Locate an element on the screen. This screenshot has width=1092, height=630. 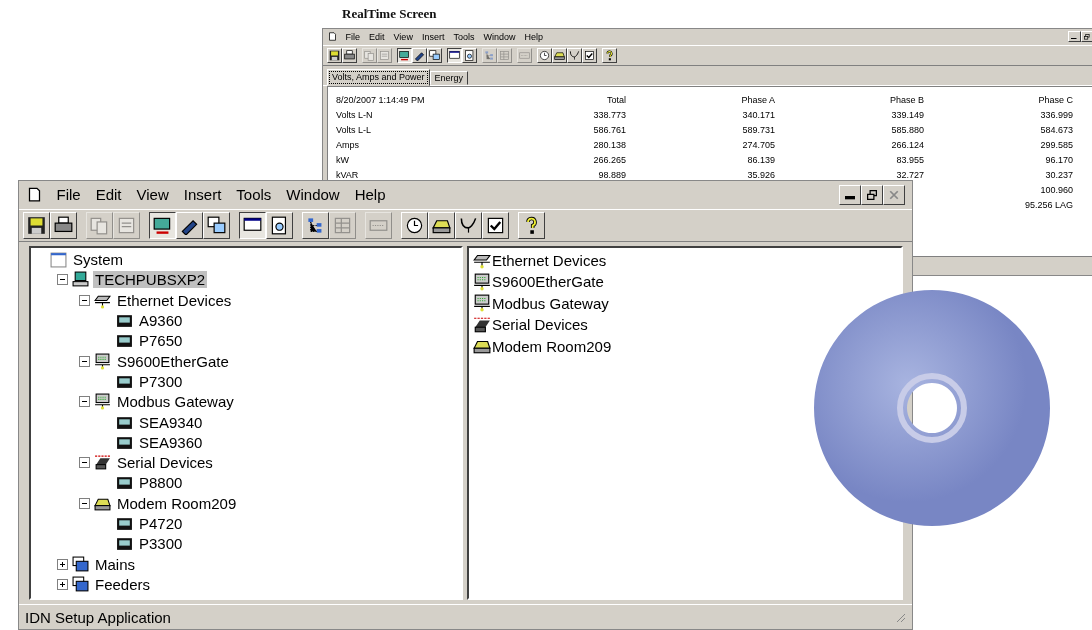
document-icon is located at coordinates (34, 195).